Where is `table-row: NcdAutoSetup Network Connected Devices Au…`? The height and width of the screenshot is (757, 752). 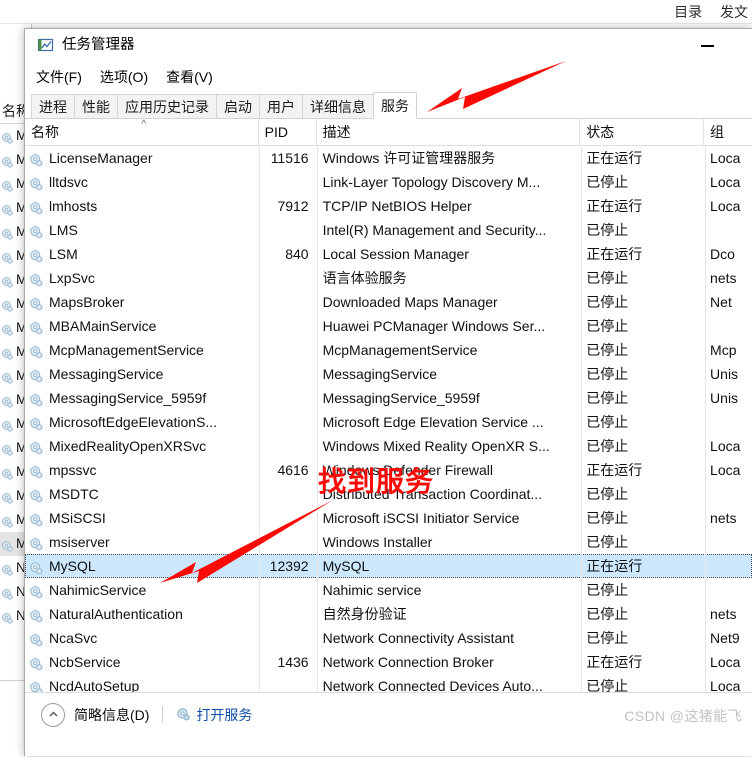
table-row: NcdAutoSetup Network Connected Devices Au… is located at coordinates (388, 683).